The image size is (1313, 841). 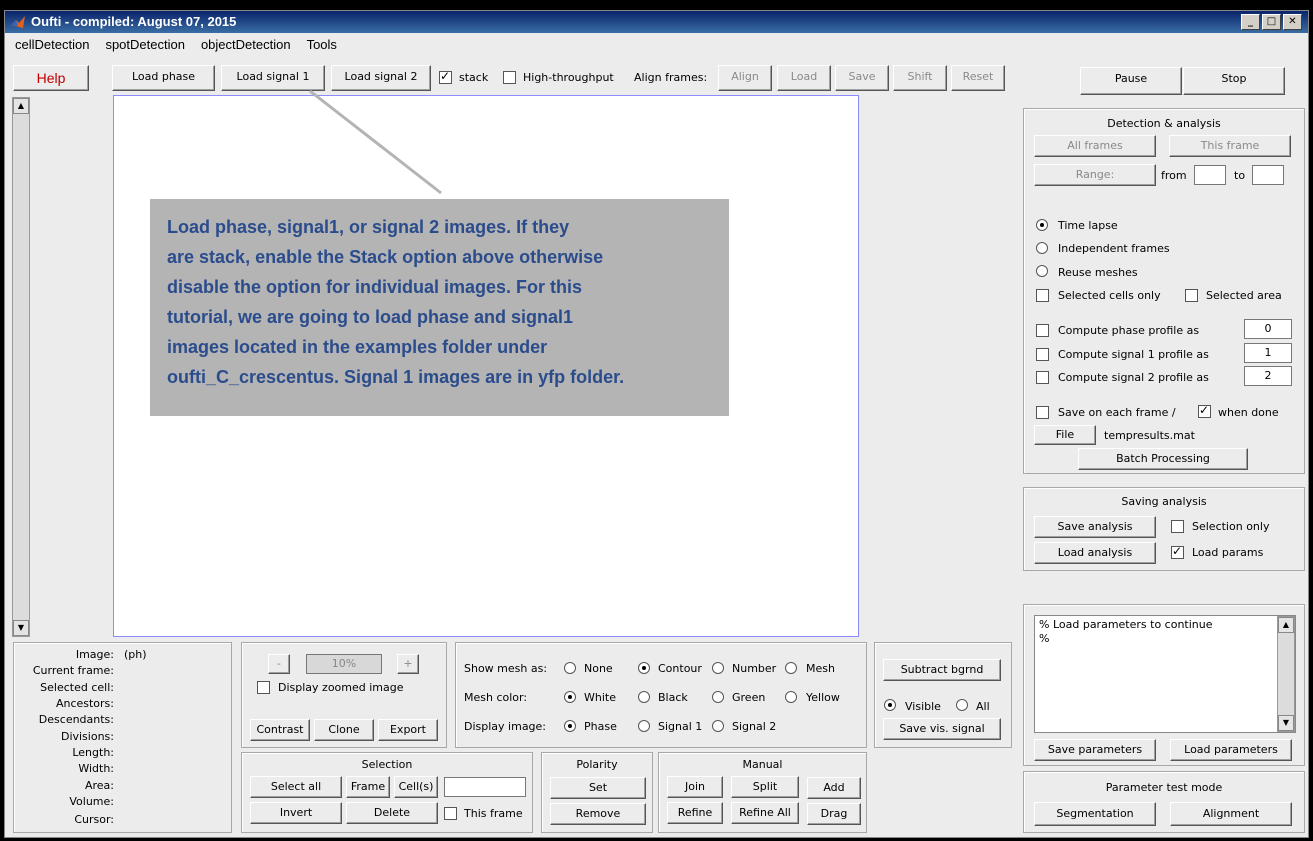 I want to click on clone-button: Clone, so click(x=344, y=730).